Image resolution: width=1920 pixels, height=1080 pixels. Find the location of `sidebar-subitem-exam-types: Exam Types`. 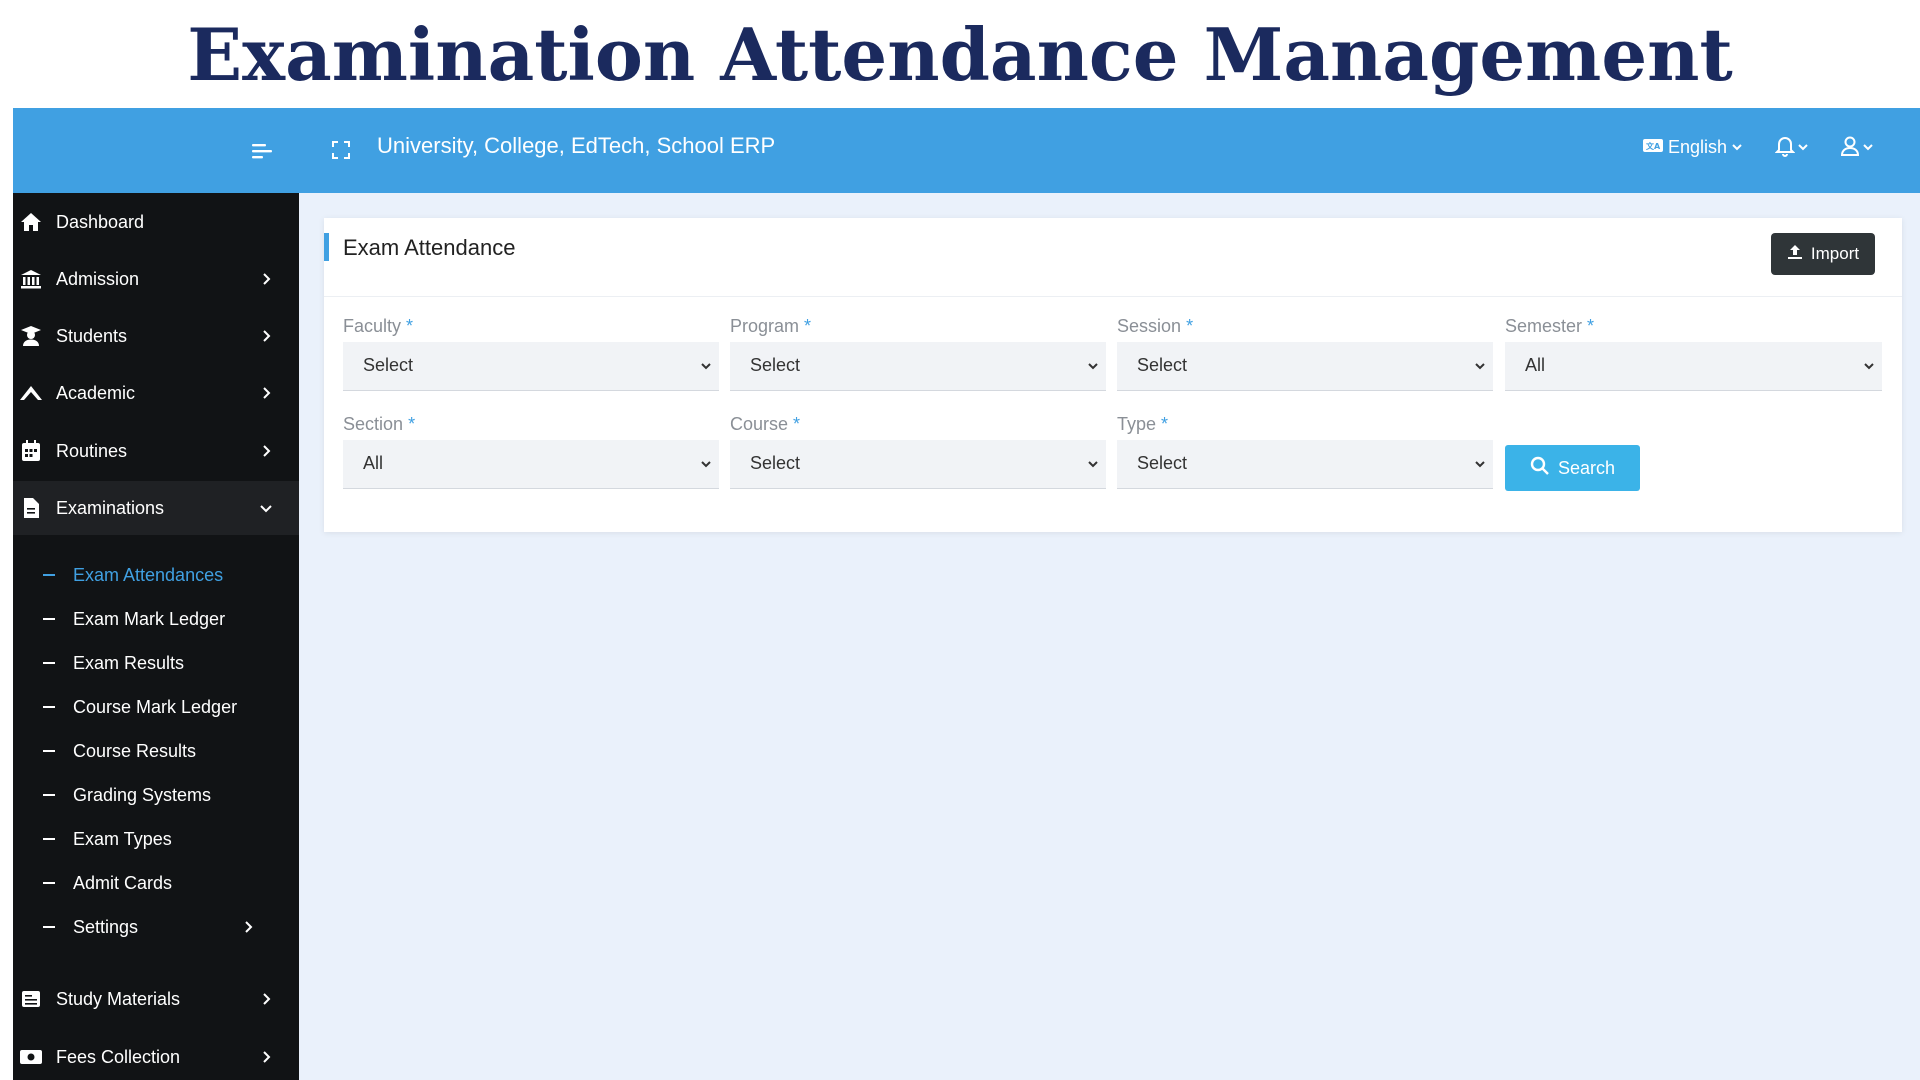

sidebar-subitem-exam-types: Exam Types is located at coordinates (156, 839).